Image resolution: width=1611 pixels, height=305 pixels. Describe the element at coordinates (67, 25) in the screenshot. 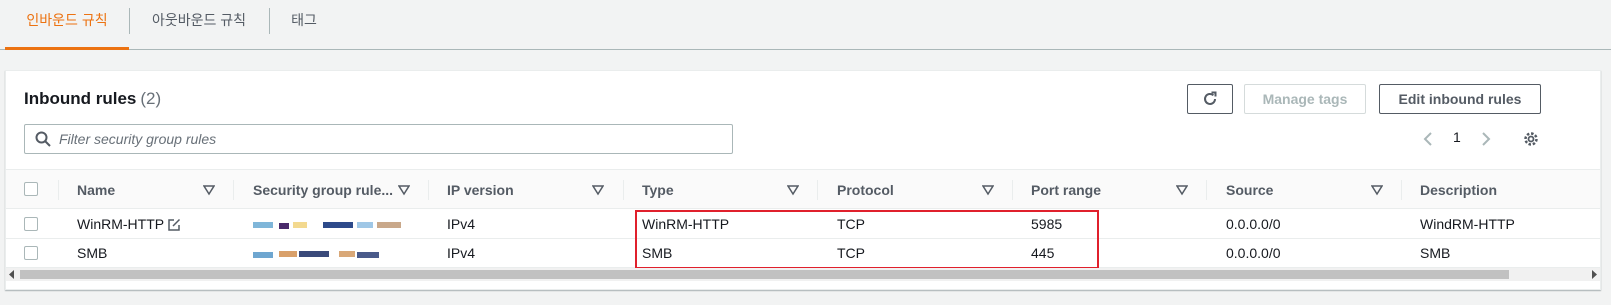

I see `tab-inbound-rules: 인바운드 규칙` at that location.